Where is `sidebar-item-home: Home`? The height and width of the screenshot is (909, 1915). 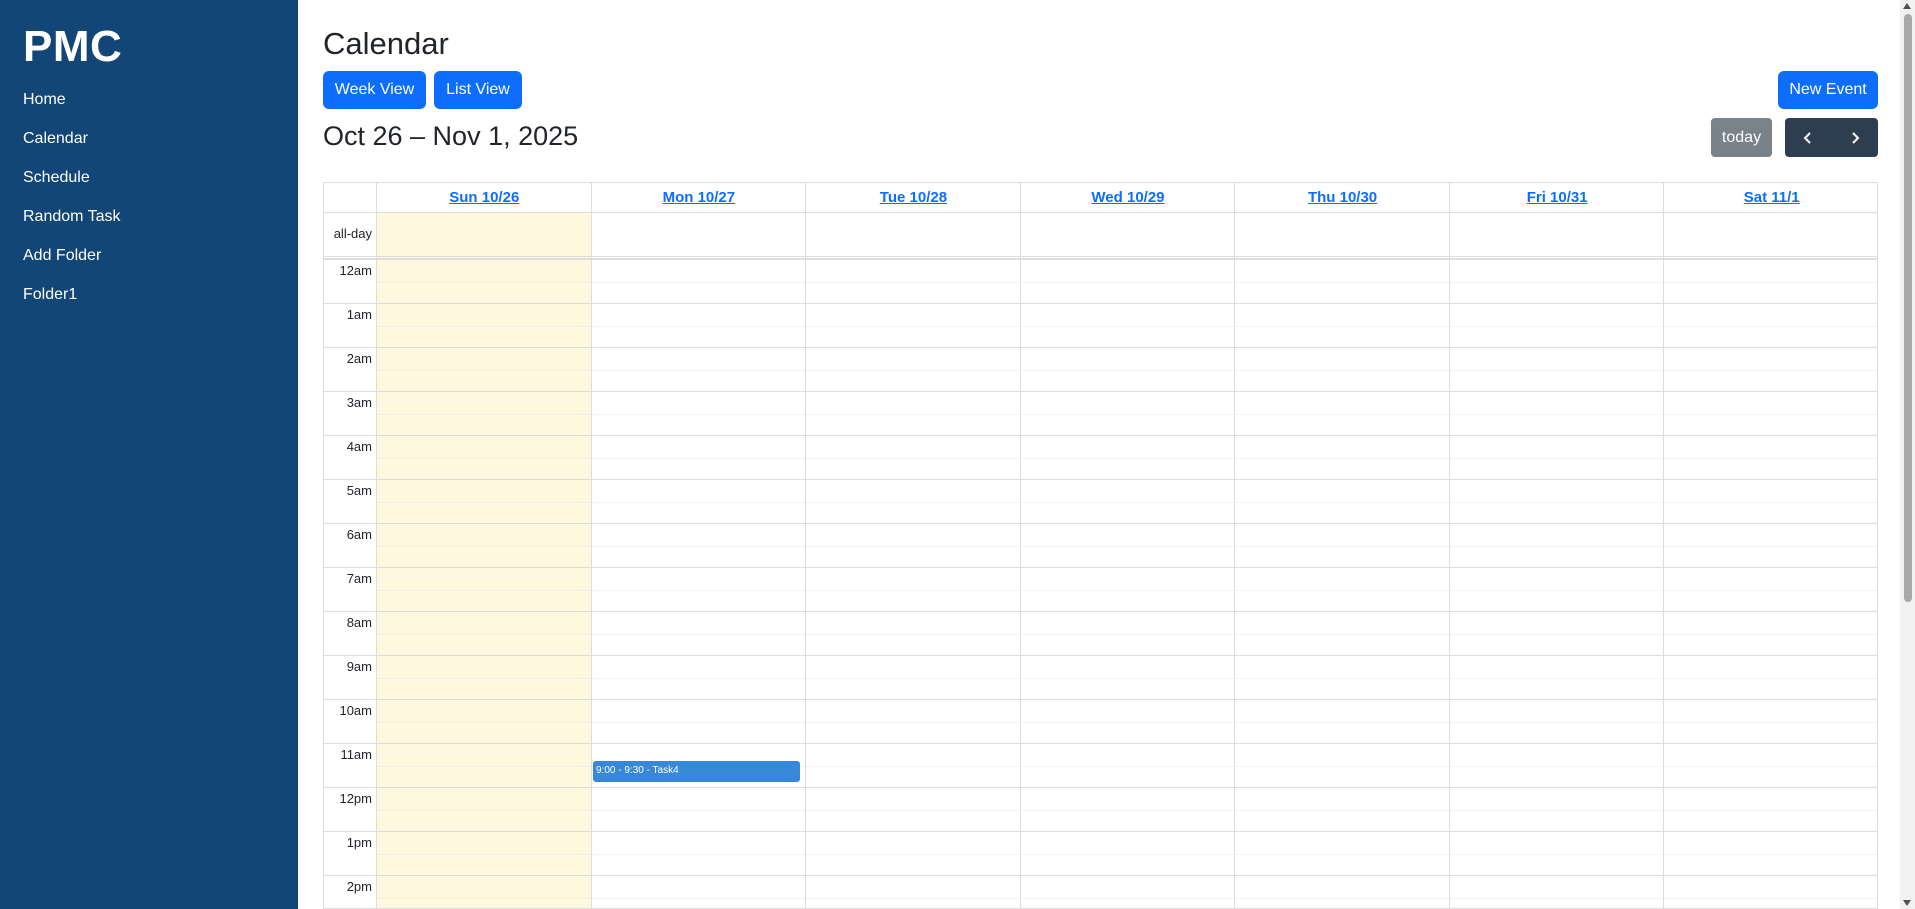 sidebar-item-home: Home is located at coordinates (72, 107).